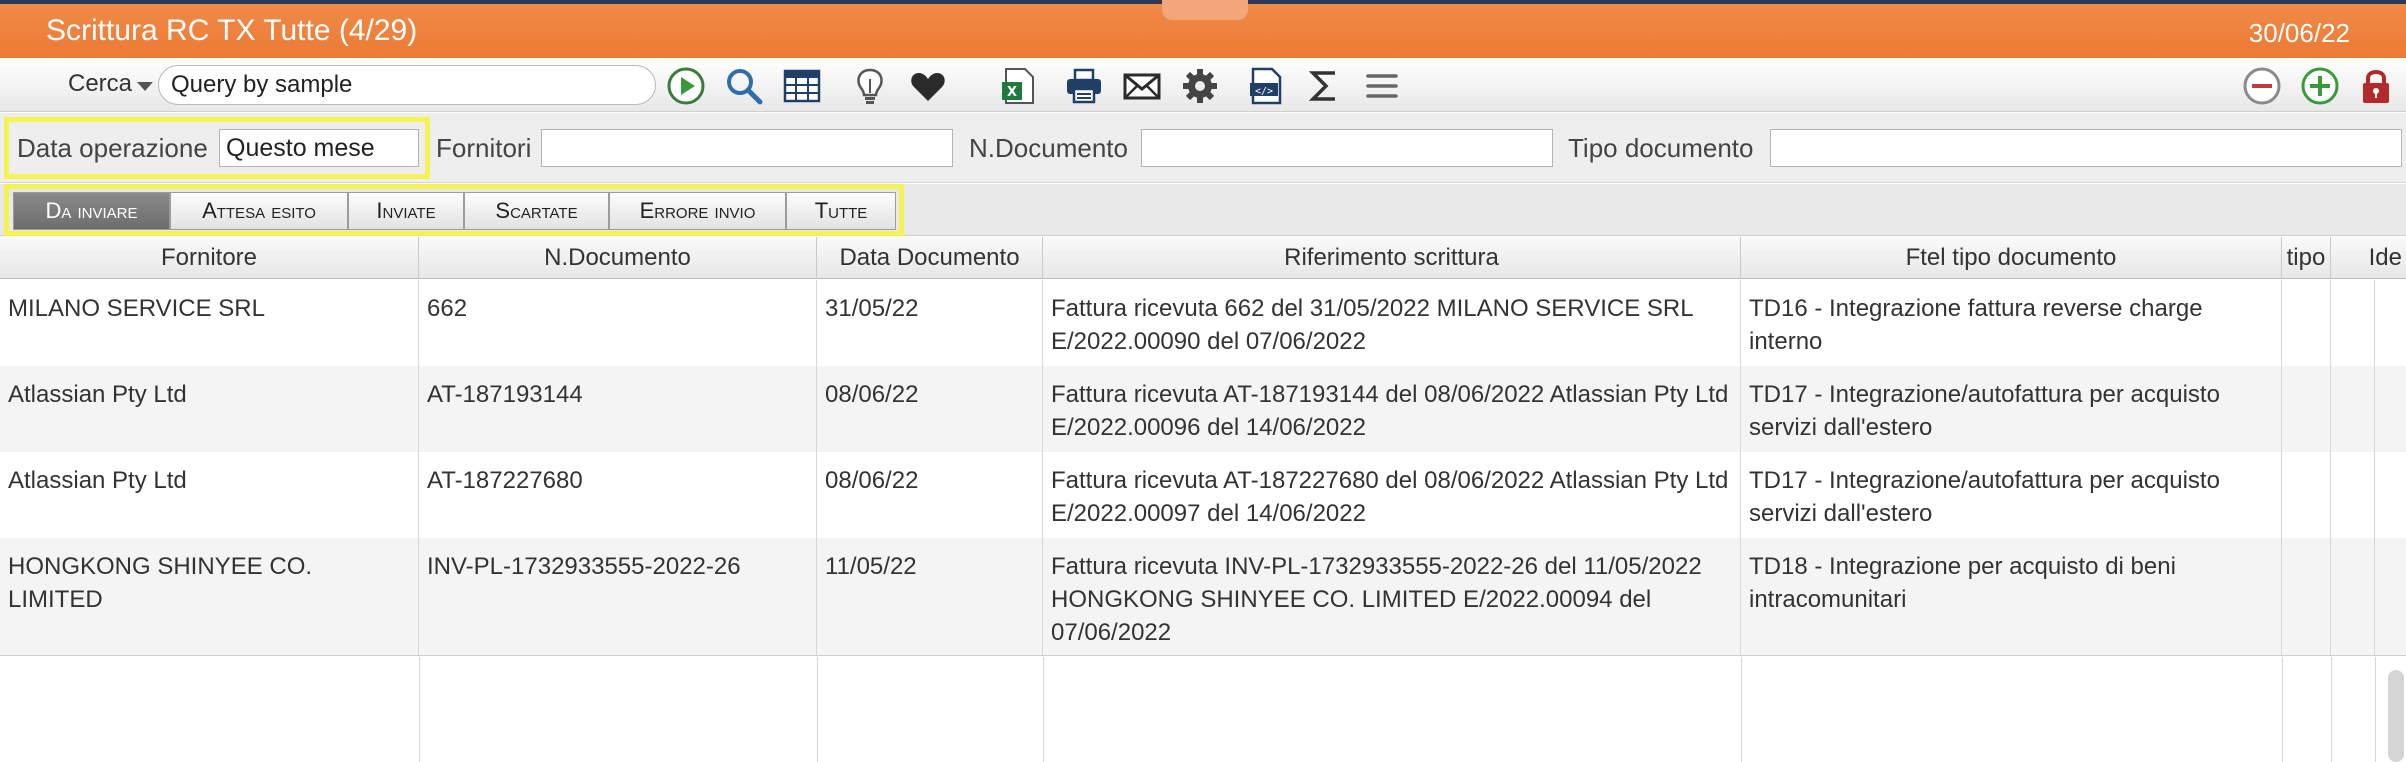 Image resolution: width=2406 pixels, height=762 pixels. I want to click on column-header-riferimento: Riferimento scrittura, so click(1392, 258).